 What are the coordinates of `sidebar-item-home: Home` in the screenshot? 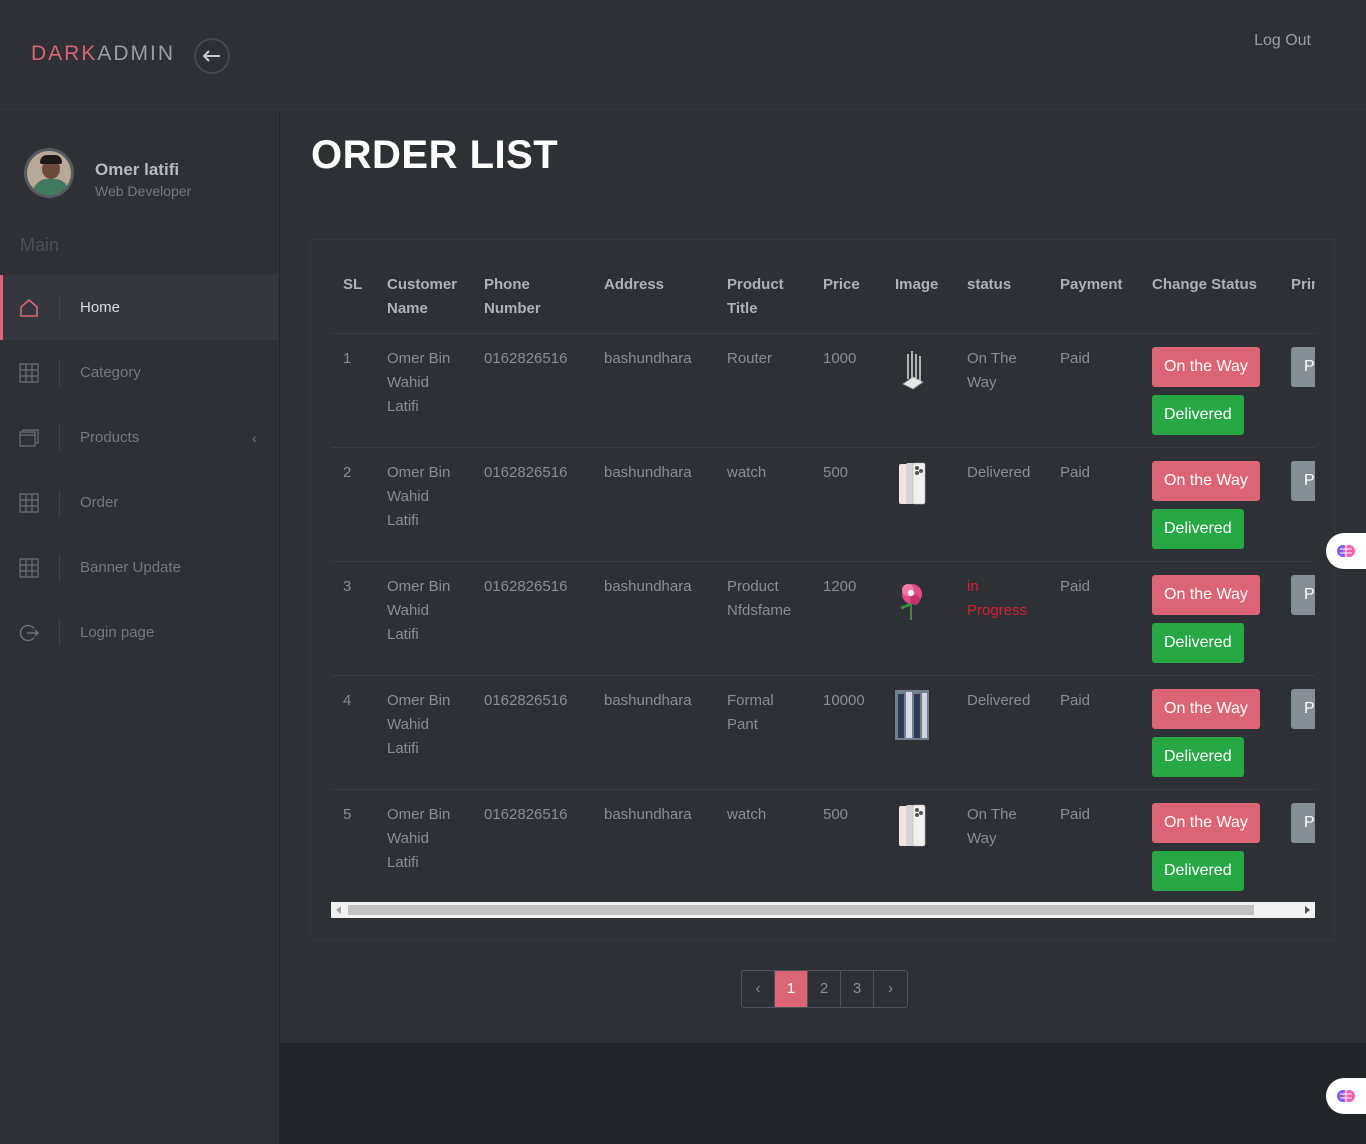 It's located at (139, 307).